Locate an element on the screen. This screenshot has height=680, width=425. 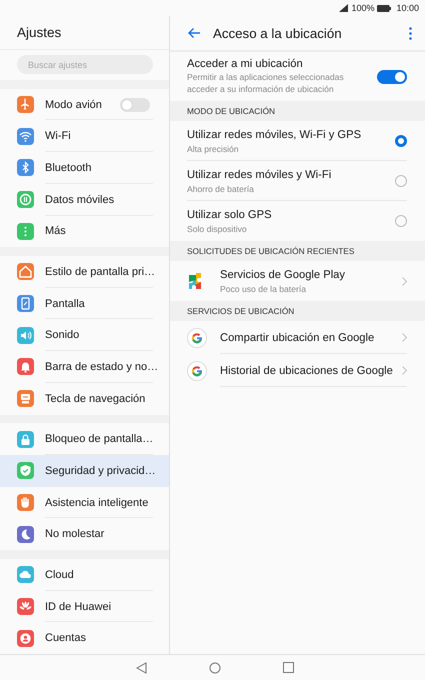
setting-description: Permitir a las aplicaciones seleccionadas acceder a su información de ubicación is located at coordinates (266, 83).